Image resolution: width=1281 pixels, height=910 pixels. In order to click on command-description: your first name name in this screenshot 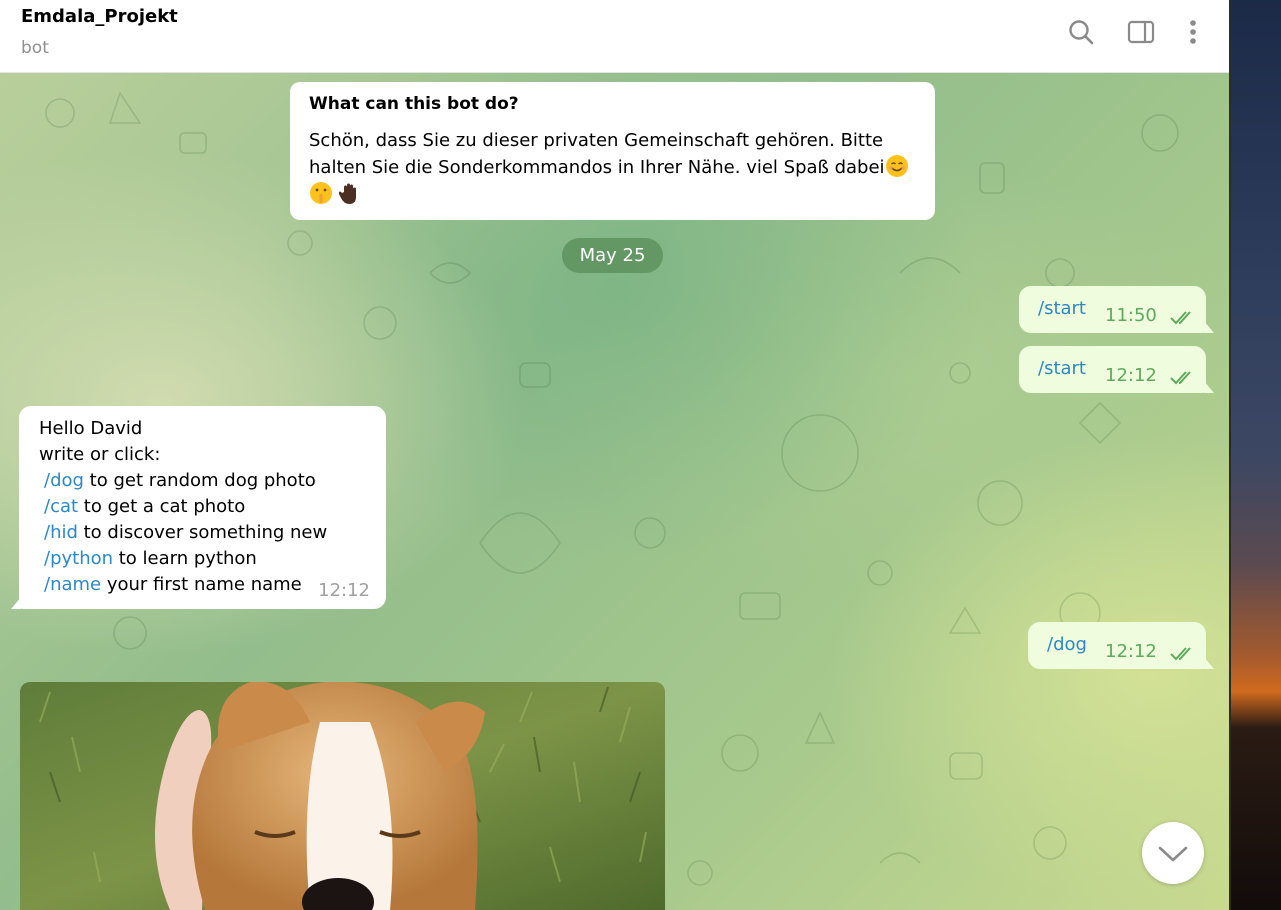, I will do `click(201, 584)`.